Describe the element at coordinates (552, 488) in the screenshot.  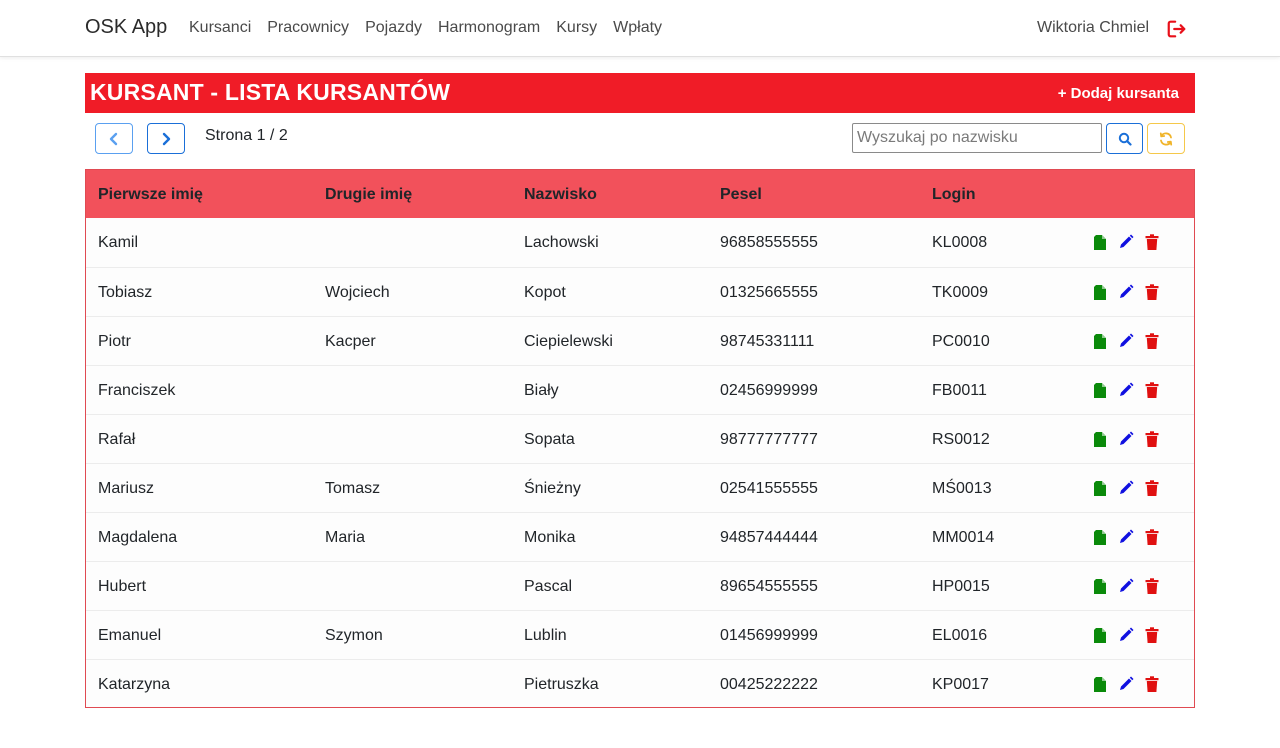
I see `last-name-cell: Śnieżny` at that location.